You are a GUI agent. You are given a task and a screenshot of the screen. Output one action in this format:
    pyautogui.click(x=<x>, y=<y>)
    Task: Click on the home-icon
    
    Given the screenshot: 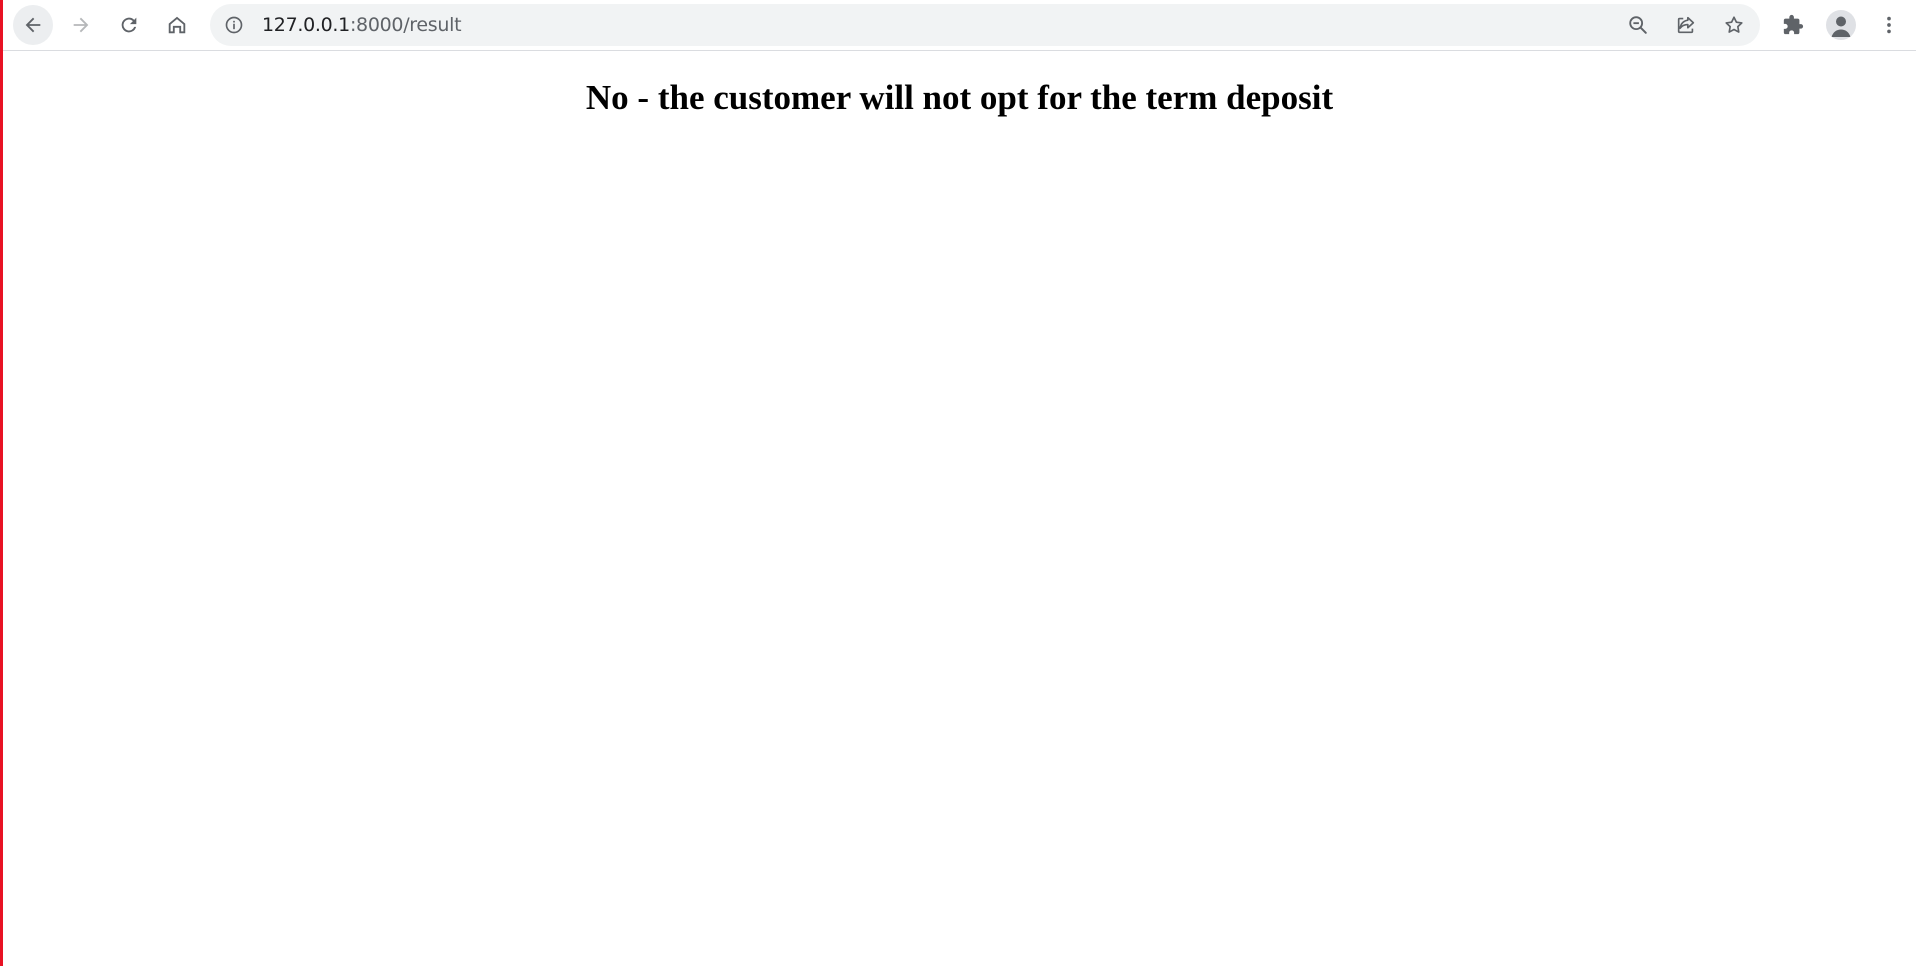 What is the action you would take?
    pyautogui.click(x=177, y=25)
    